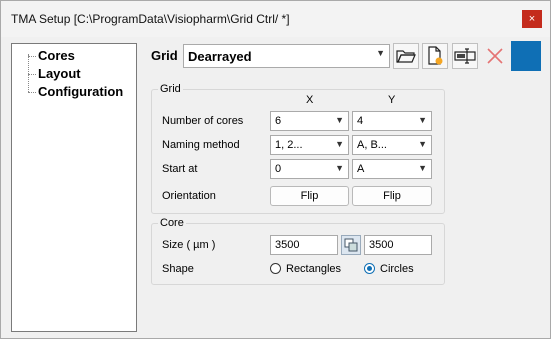 This screenshot has height=339, width=551. I want to click on start-at-x-select: 0 ▼, so click(309, 169).